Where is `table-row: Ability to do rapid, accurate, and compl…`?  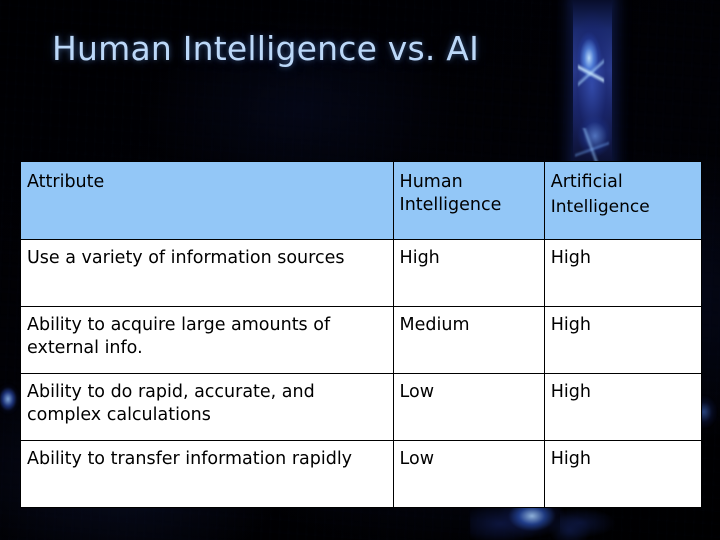 table-row: Ability to do rapid, accurate, and compl… is located at coordinates (361, 407).